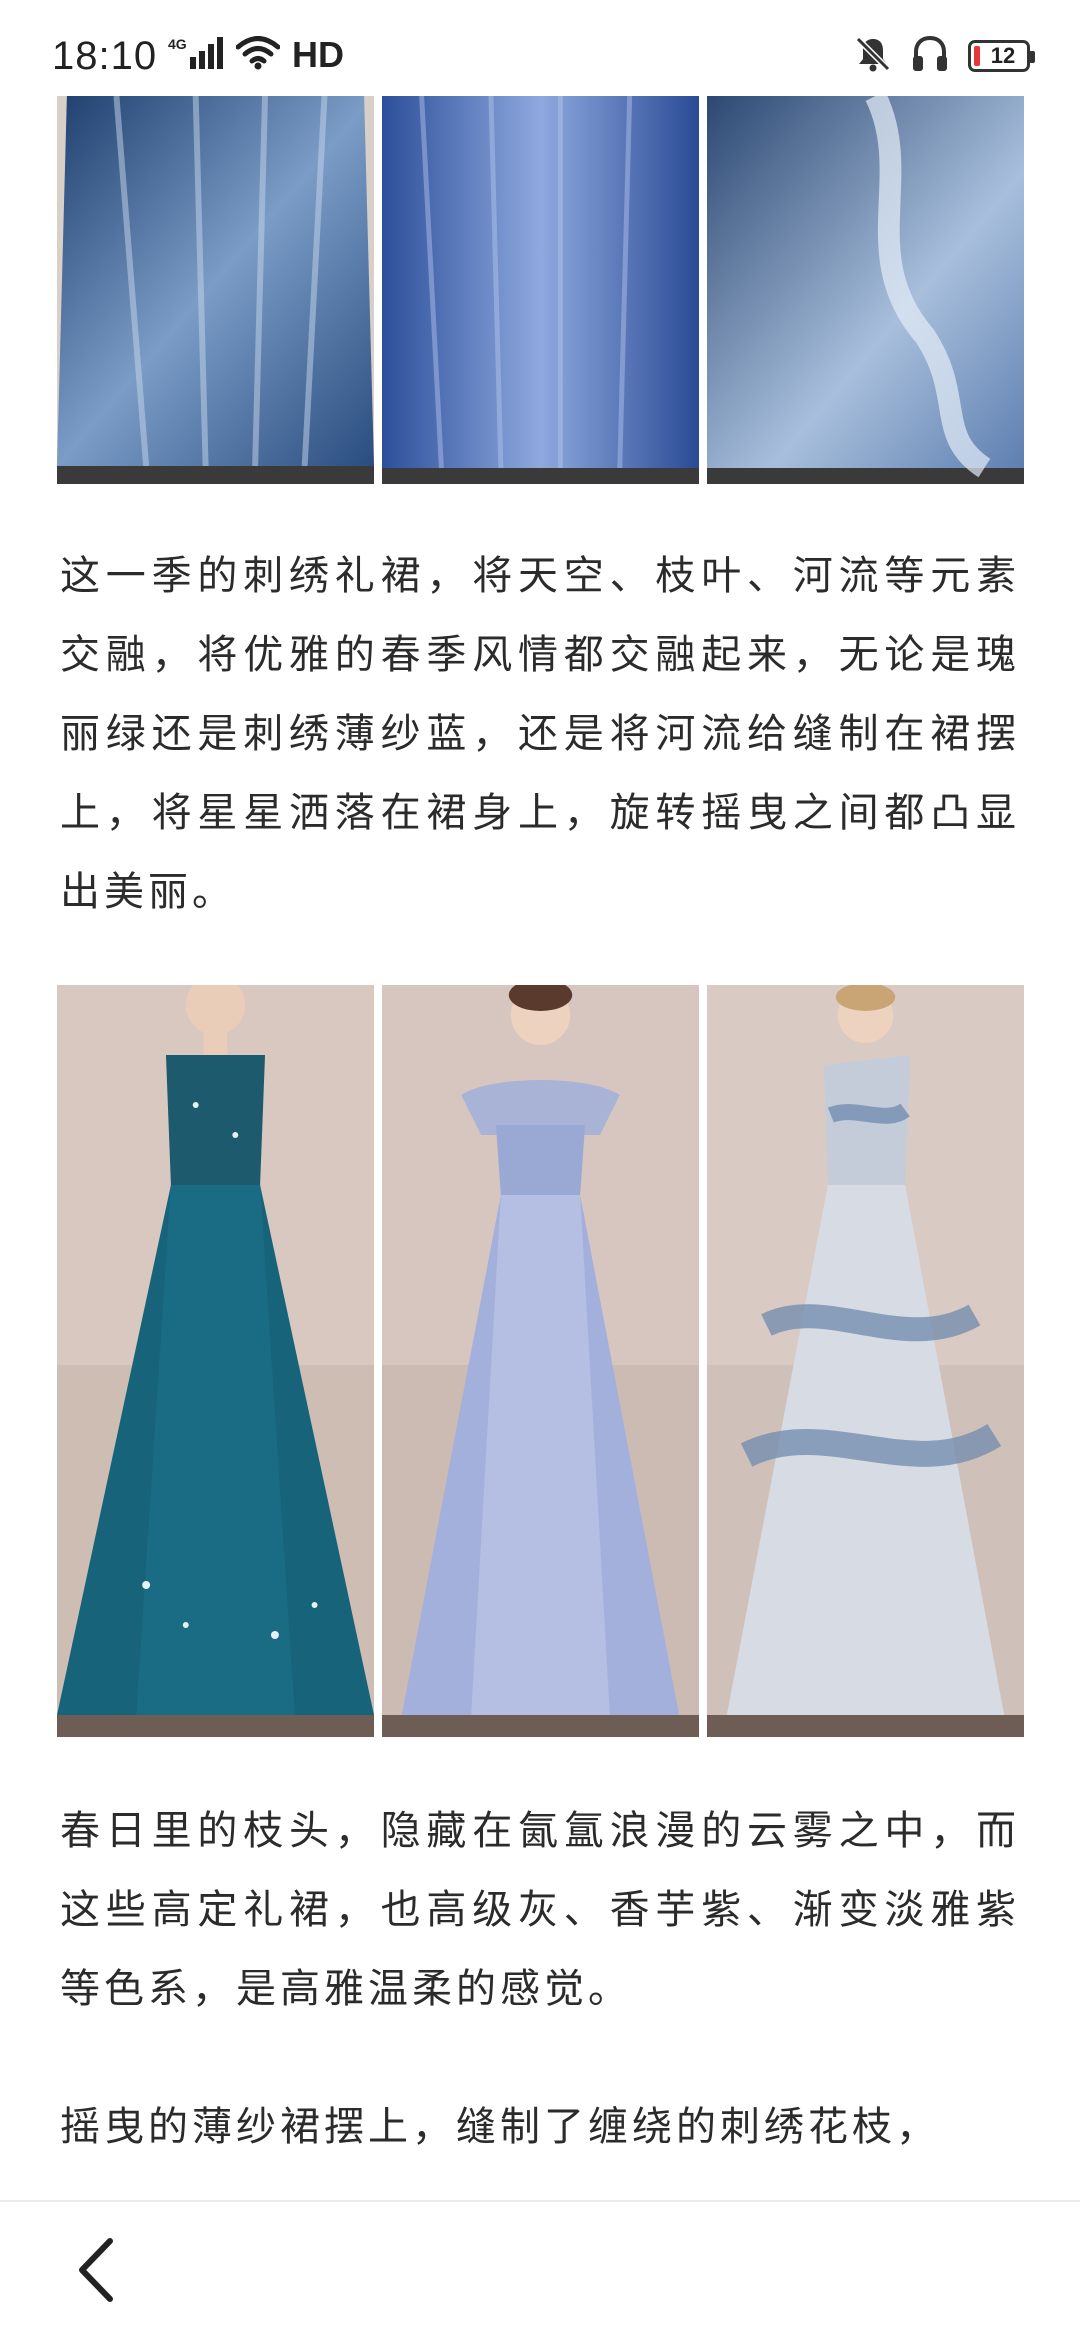 The image size is (1080, 2340). I want to click on blue-tulle-gown-skirt-photo, so click(540, 290).